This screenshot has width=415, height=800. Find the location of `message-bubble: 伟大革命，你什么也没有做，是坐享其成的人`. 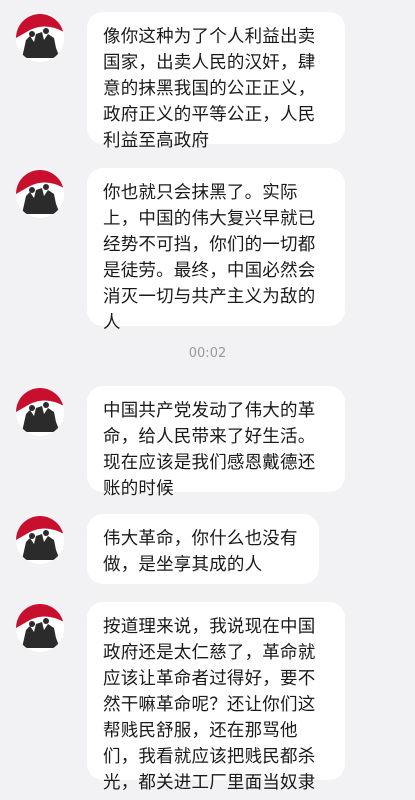

message-bubble: 伟大革命，你什么也没有做，是坐享其成的人 is located at coordinates (203, 549).